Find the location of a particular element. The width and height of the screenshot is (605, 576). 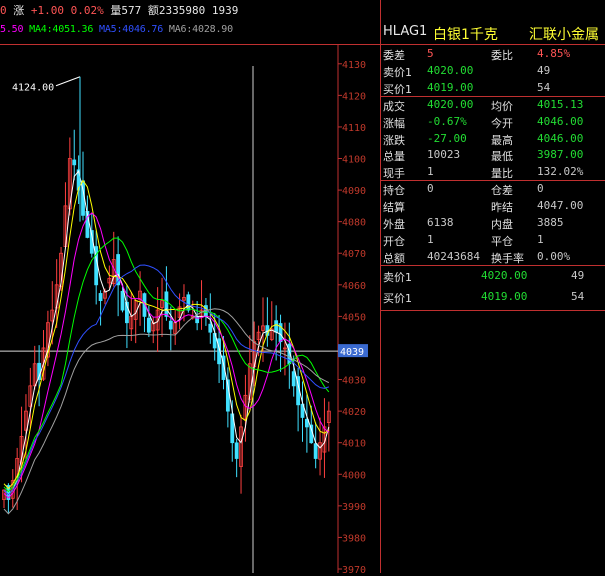

y-tick-label: 4070 is located at coordinates (354, 254).